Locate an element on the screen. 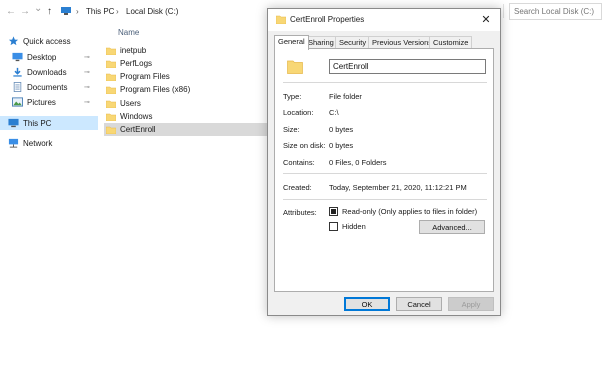 The image size is (602, 374). size-on-disk-label: Size on disk: is located at coordinates (304, 145).